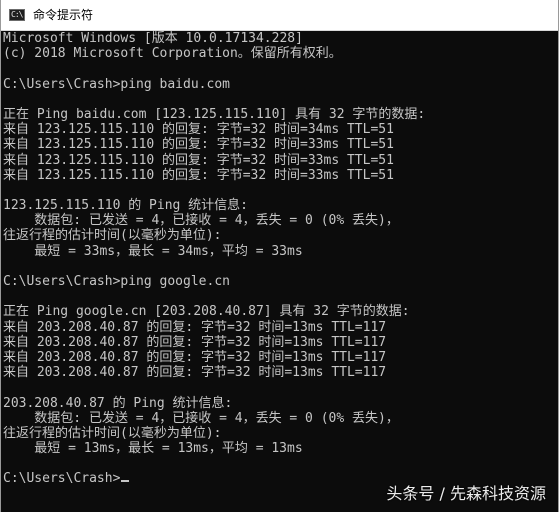 The width and height of the screenshot is (559, 512). What do you see at coordinates (126, 206) in the screenshot?
I see `console-line: 123.125.115.110 的 Ping 统计信息:` at bounding box center [126, 206].